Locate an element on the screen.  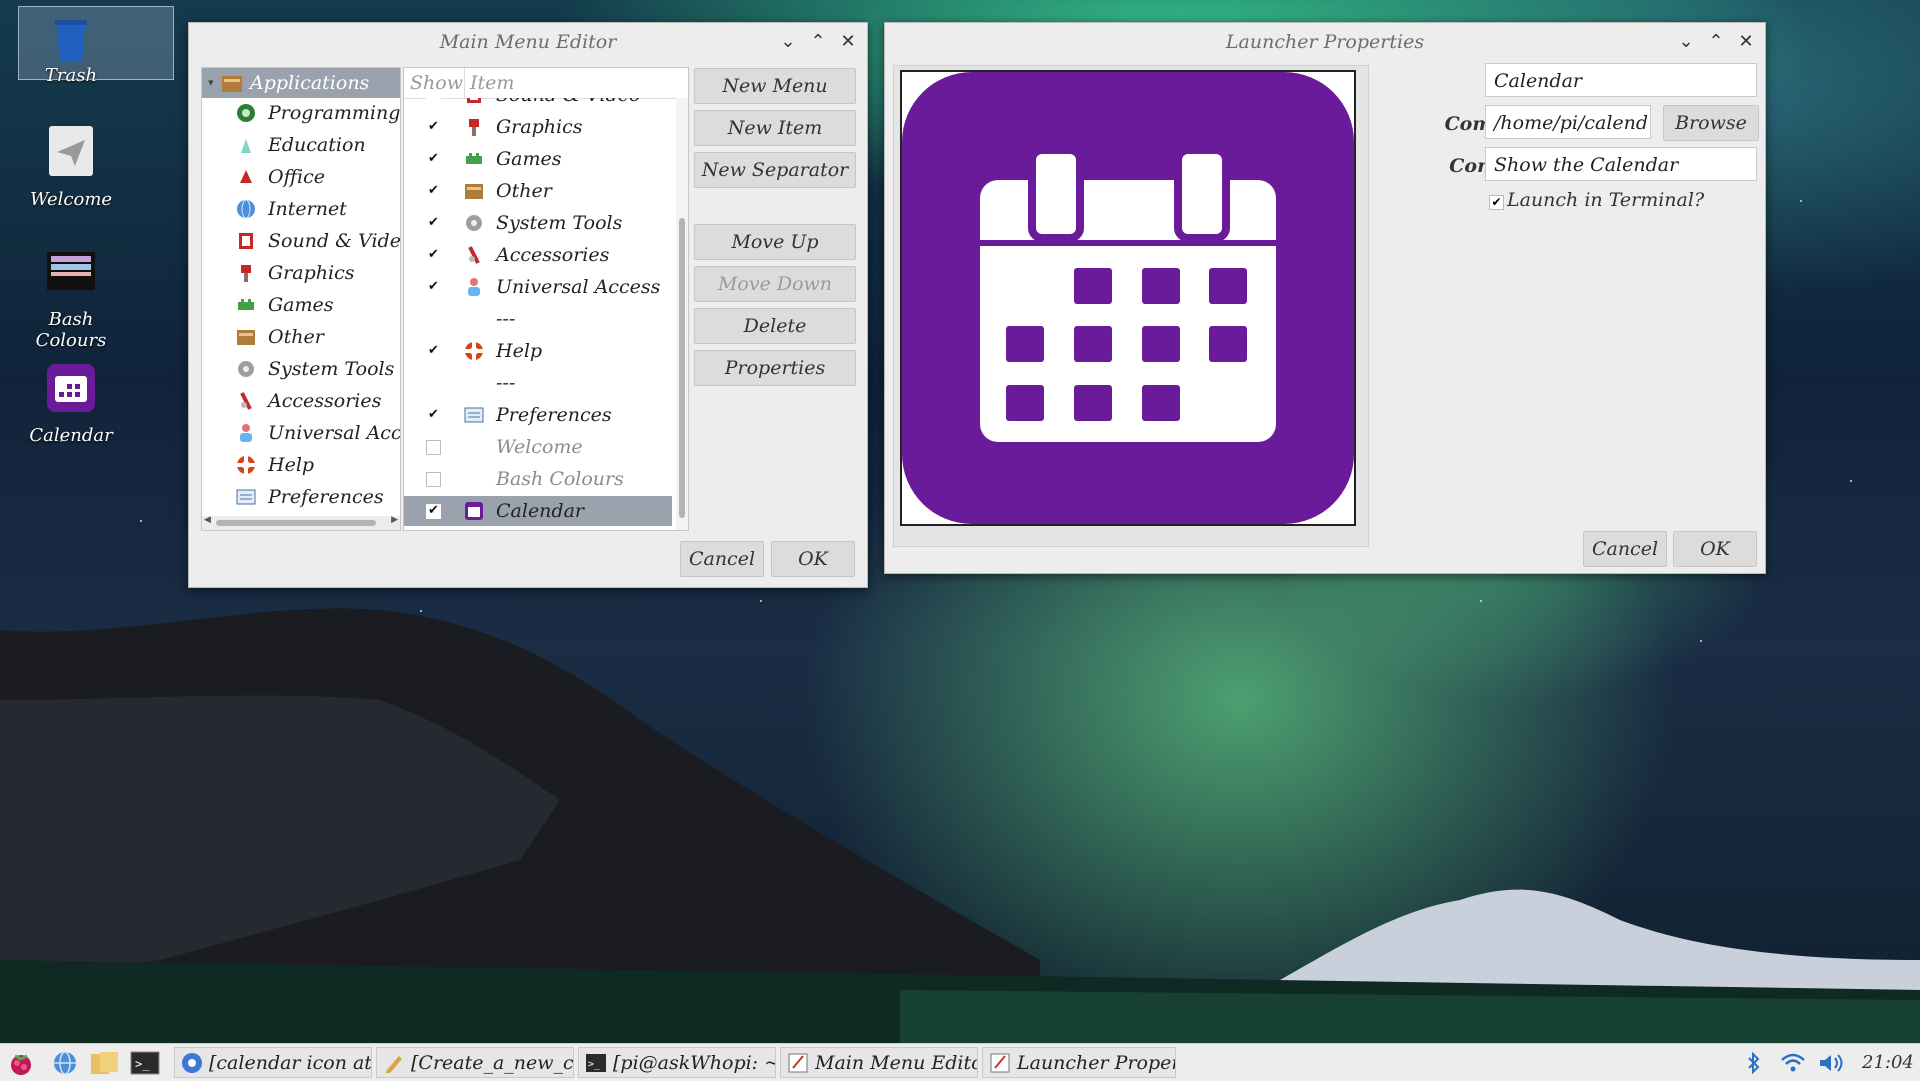
list-item: Welcome is located at coordinates (538, 447).